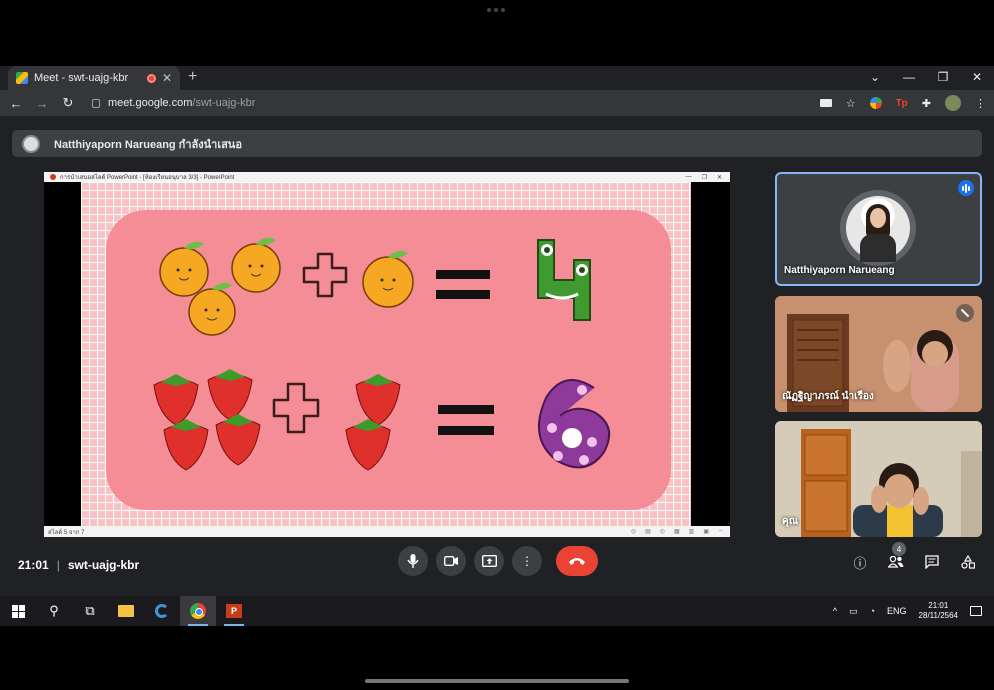  I want to click on close-window-button: ✕, so click(977, 78).